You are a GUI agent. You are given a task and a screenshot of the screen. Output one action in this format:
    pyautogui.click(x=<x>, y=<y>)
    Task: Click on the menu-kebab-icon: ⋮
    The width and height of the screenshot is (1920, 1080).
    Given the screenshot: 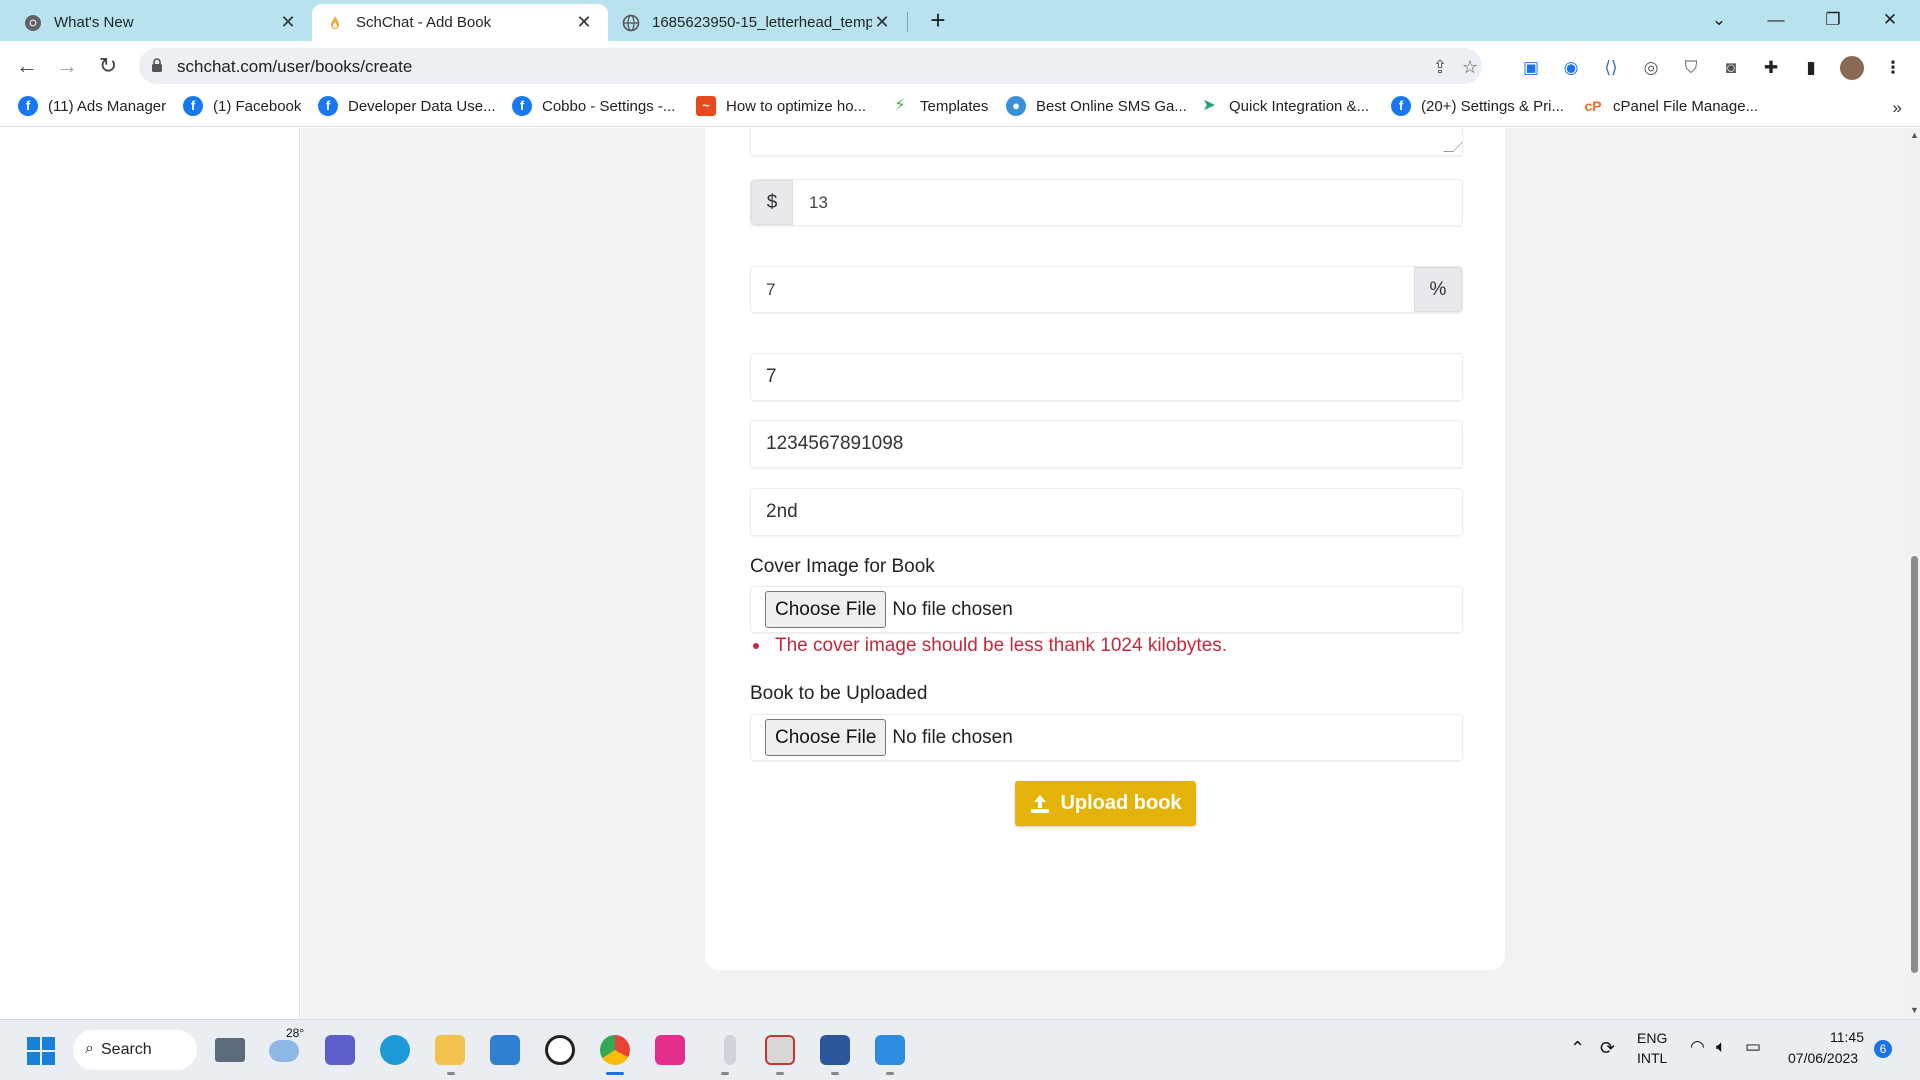 What is the action you would take?
    pyautogui.click(x=1893, y=68)
    